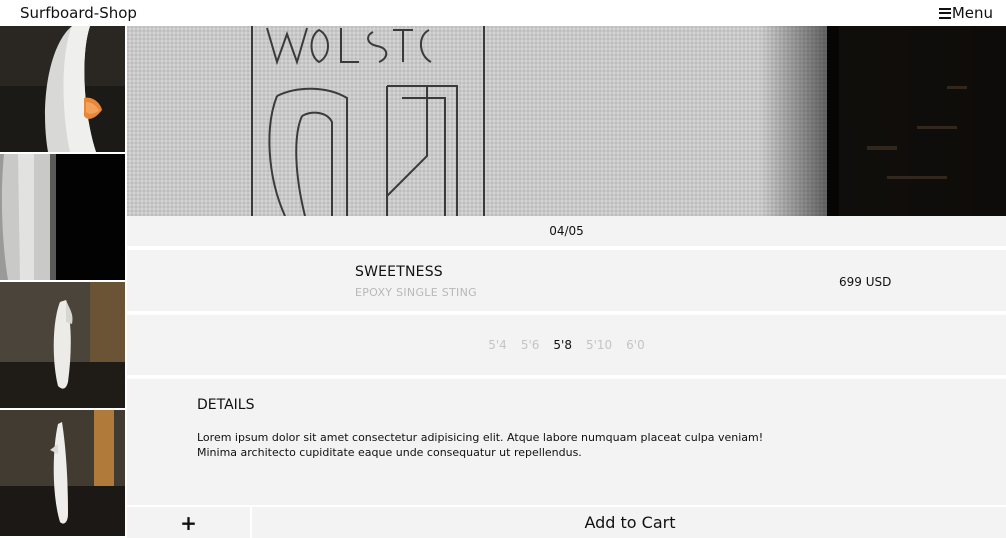 The width and height of the screenshot is (1006, 538). Describe the element at coordinates (78, 13) in the screenshot. I see `brand-logo: Surfboard-Shop` at that location.